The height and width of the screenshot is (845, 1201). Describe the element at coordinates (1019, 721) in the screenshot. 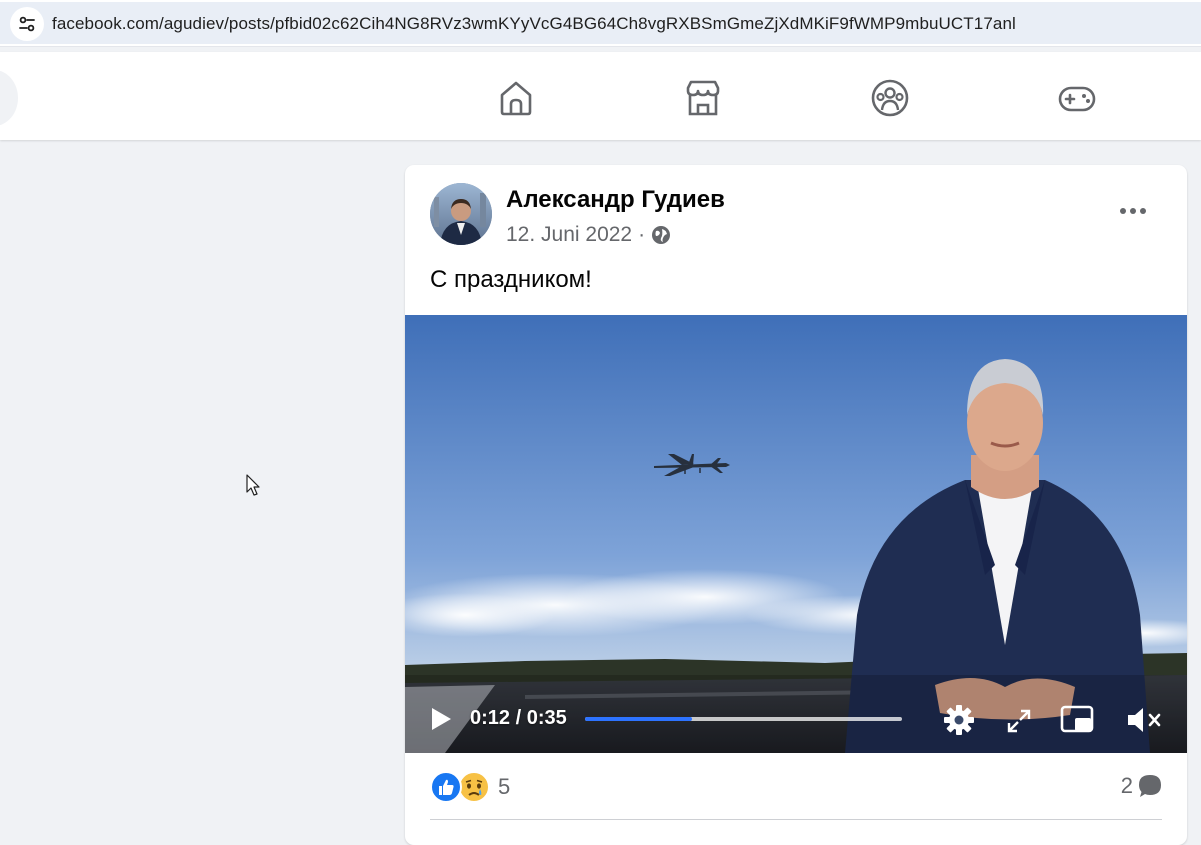

I see `fullscreen-icon` at that location.